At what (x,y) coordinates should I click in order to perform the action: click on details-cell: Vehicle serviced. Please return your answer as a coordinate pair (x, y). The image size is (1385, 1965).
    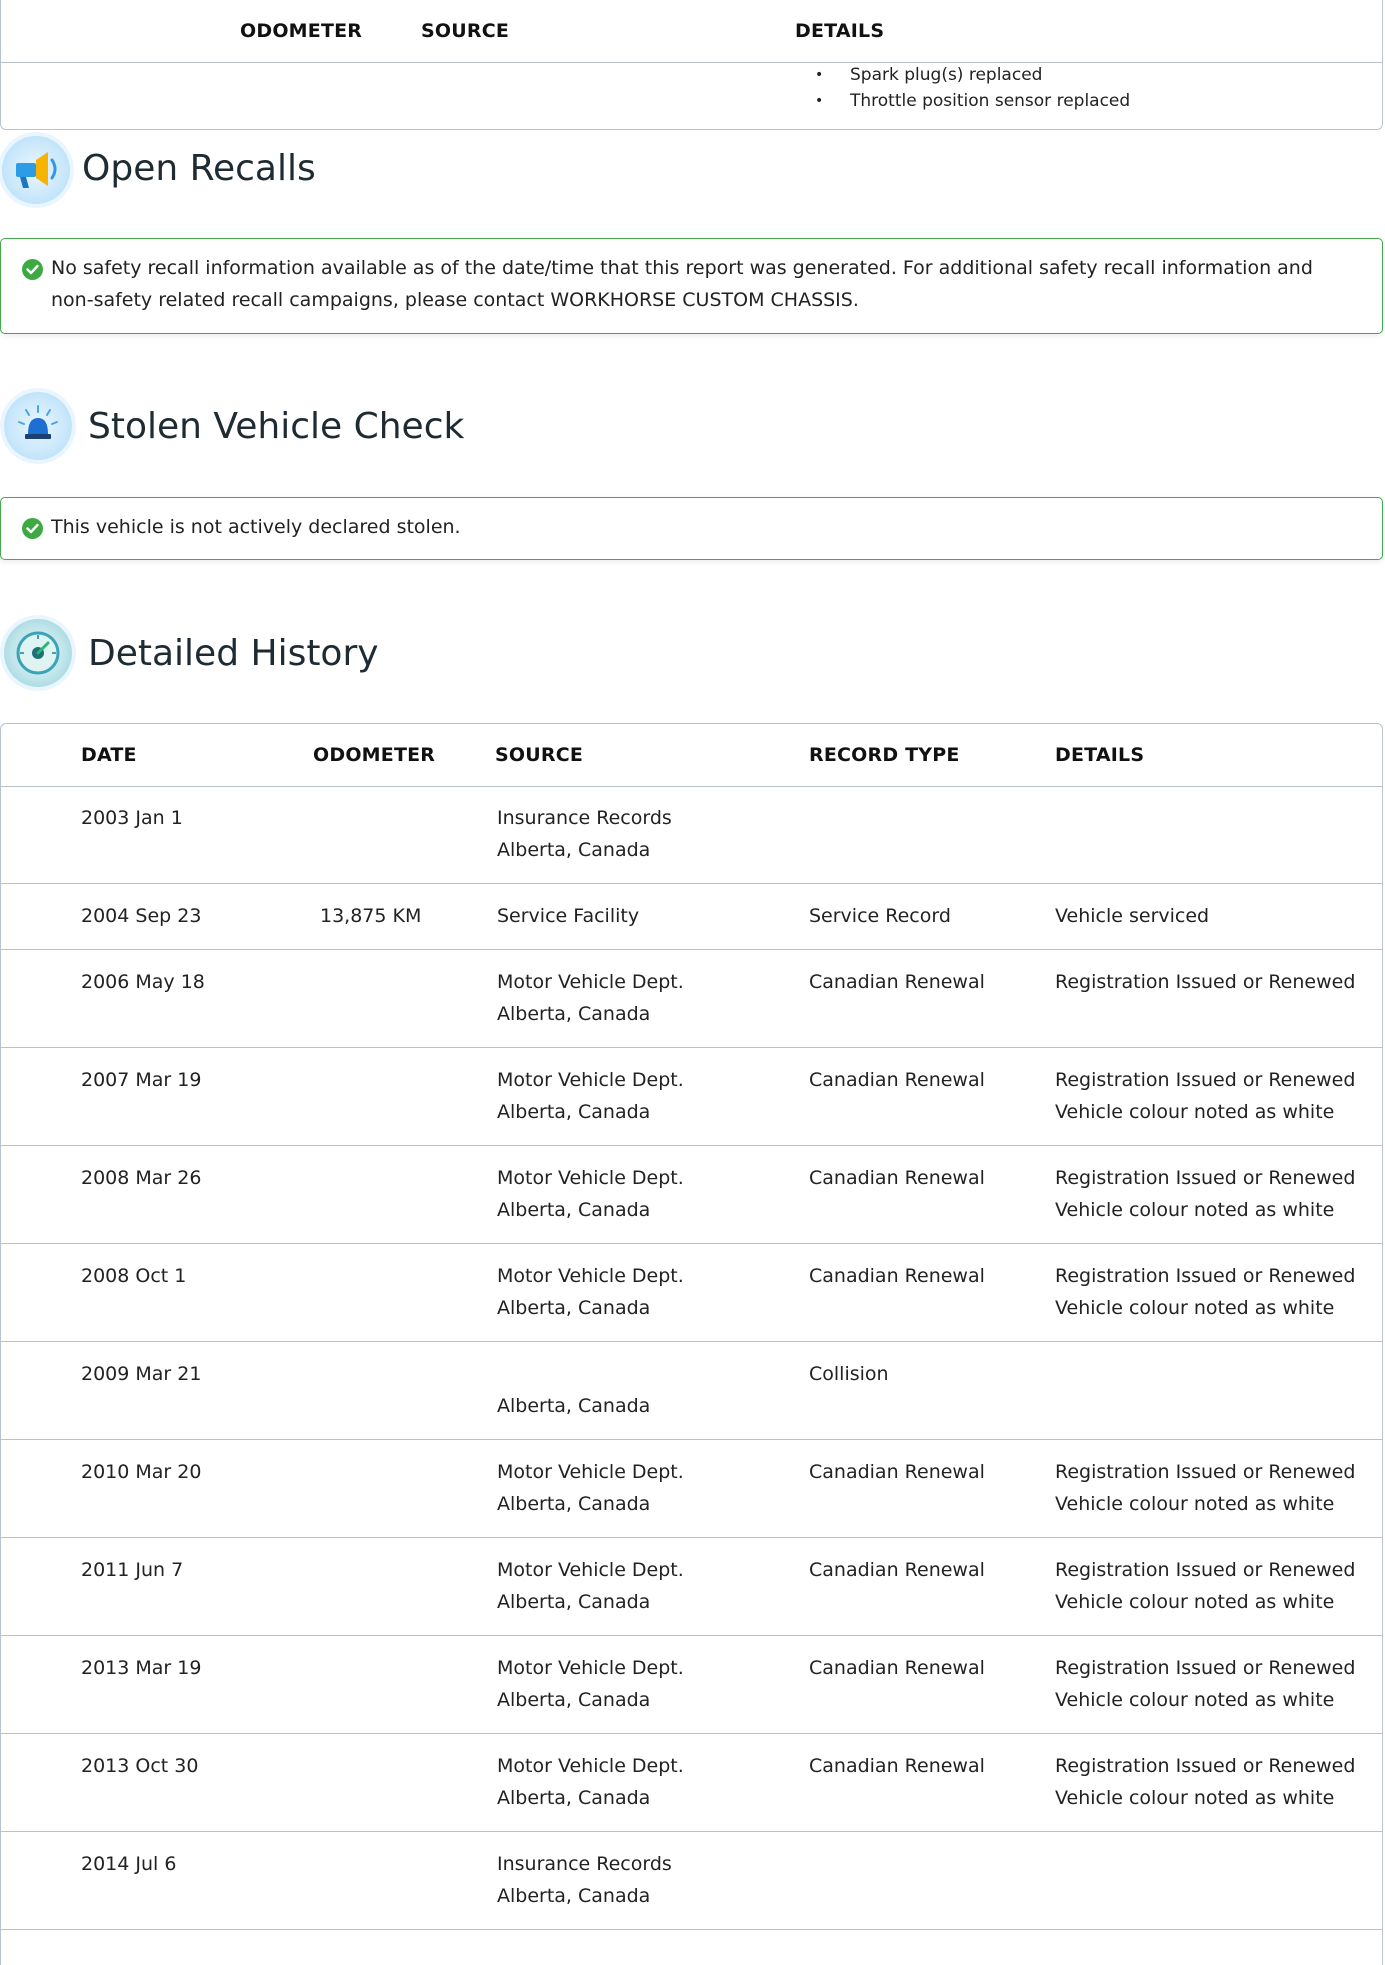
    Looking at the image, I should click on (1132, 916).